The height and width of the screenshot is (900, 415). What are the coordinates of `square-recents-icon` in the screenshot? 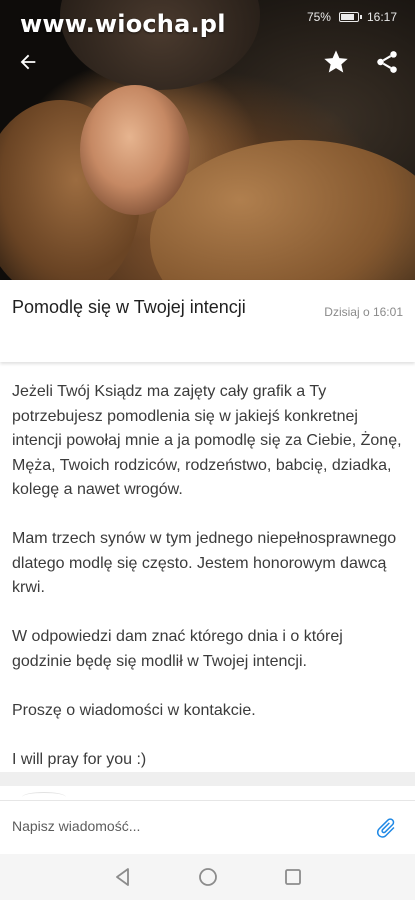 It's located at (292, 877).